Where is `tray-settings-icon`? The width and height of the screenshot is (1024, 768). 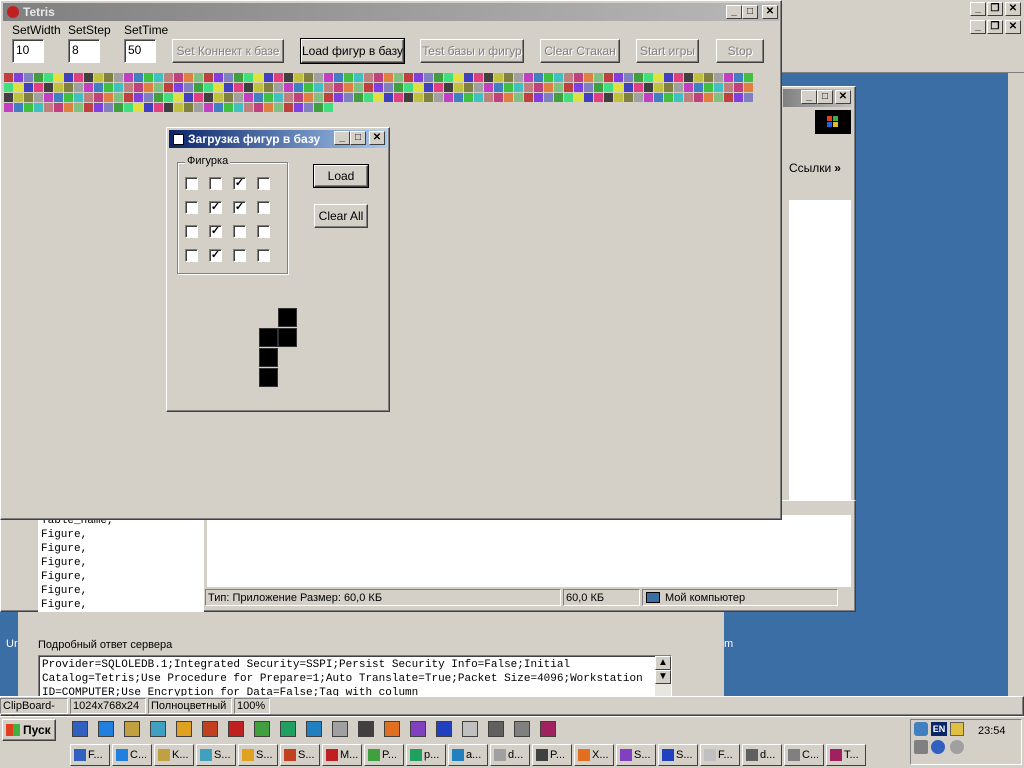 tray-settings-icon is located at coordinates (957, 747).